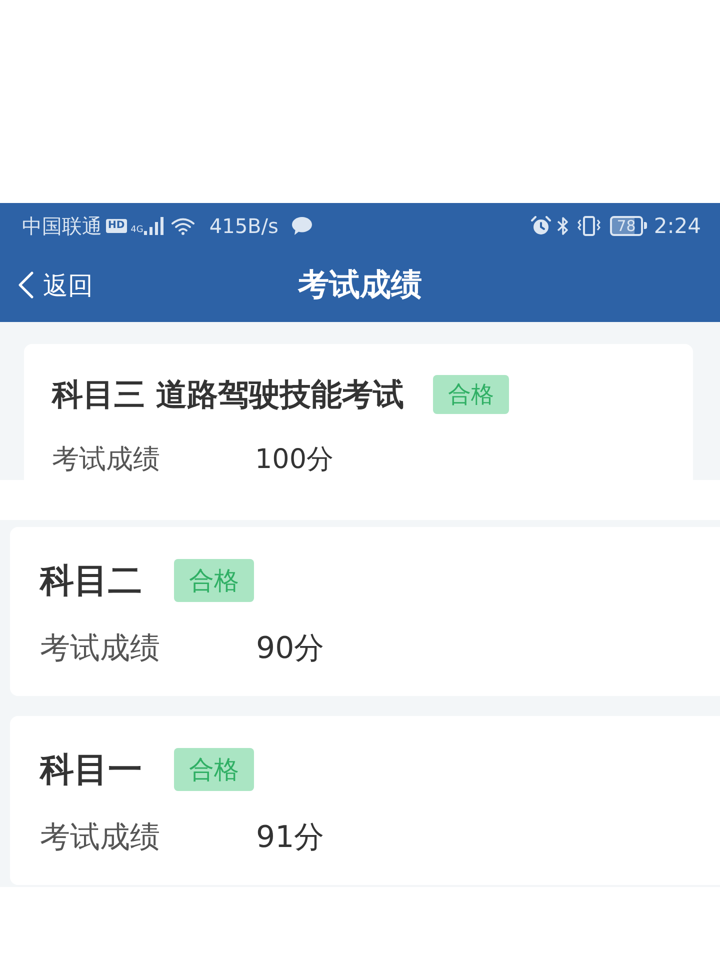  Describe the element at coordinates (628, 226) in the screenshot. I see `battery-indicator: 78` at that location.